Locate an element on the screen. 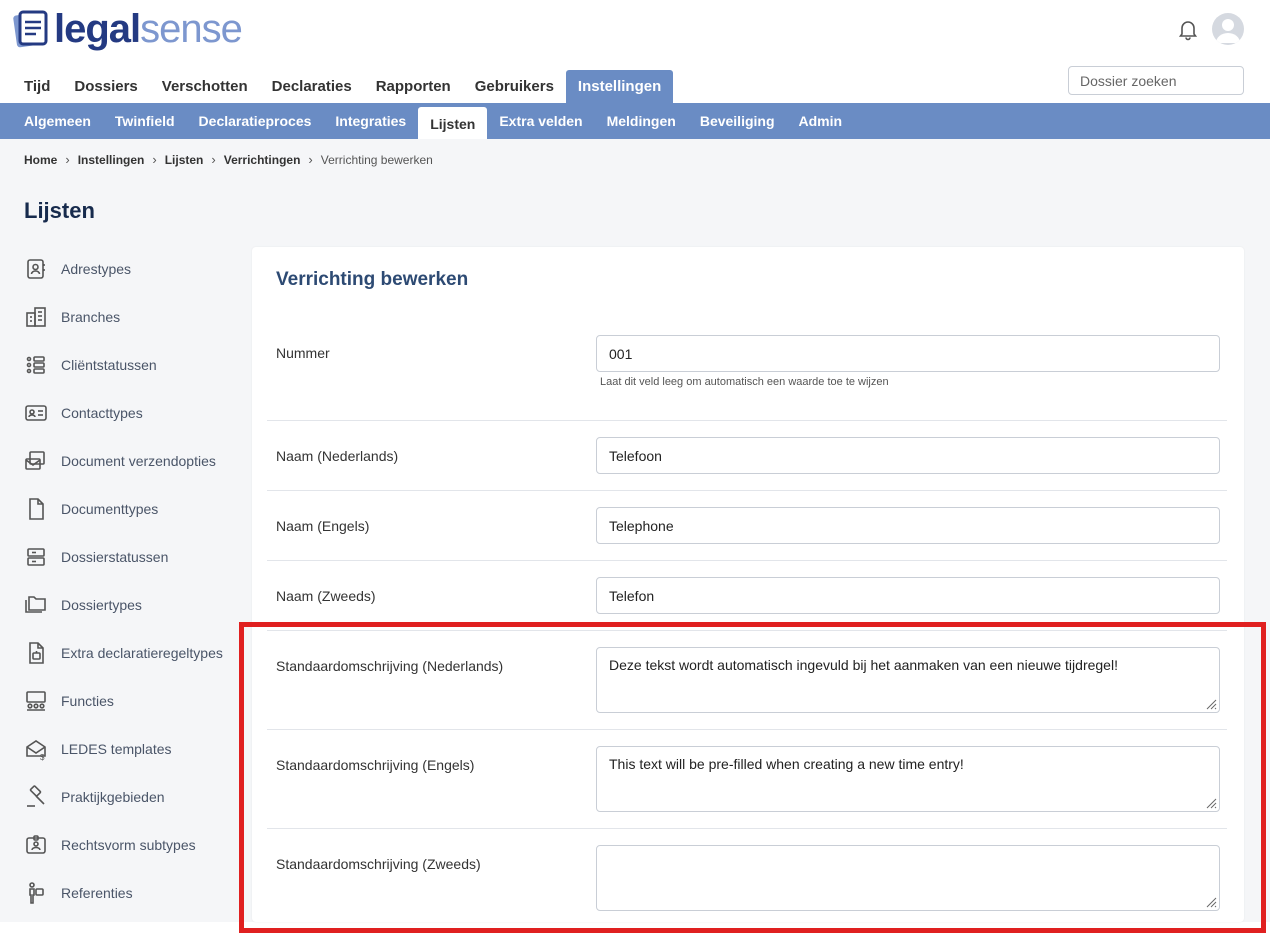 This screenshot has width=1270, height=935. sidebar-item-label: Extra declaratieregeltypes is located at coordinates (142, 653).